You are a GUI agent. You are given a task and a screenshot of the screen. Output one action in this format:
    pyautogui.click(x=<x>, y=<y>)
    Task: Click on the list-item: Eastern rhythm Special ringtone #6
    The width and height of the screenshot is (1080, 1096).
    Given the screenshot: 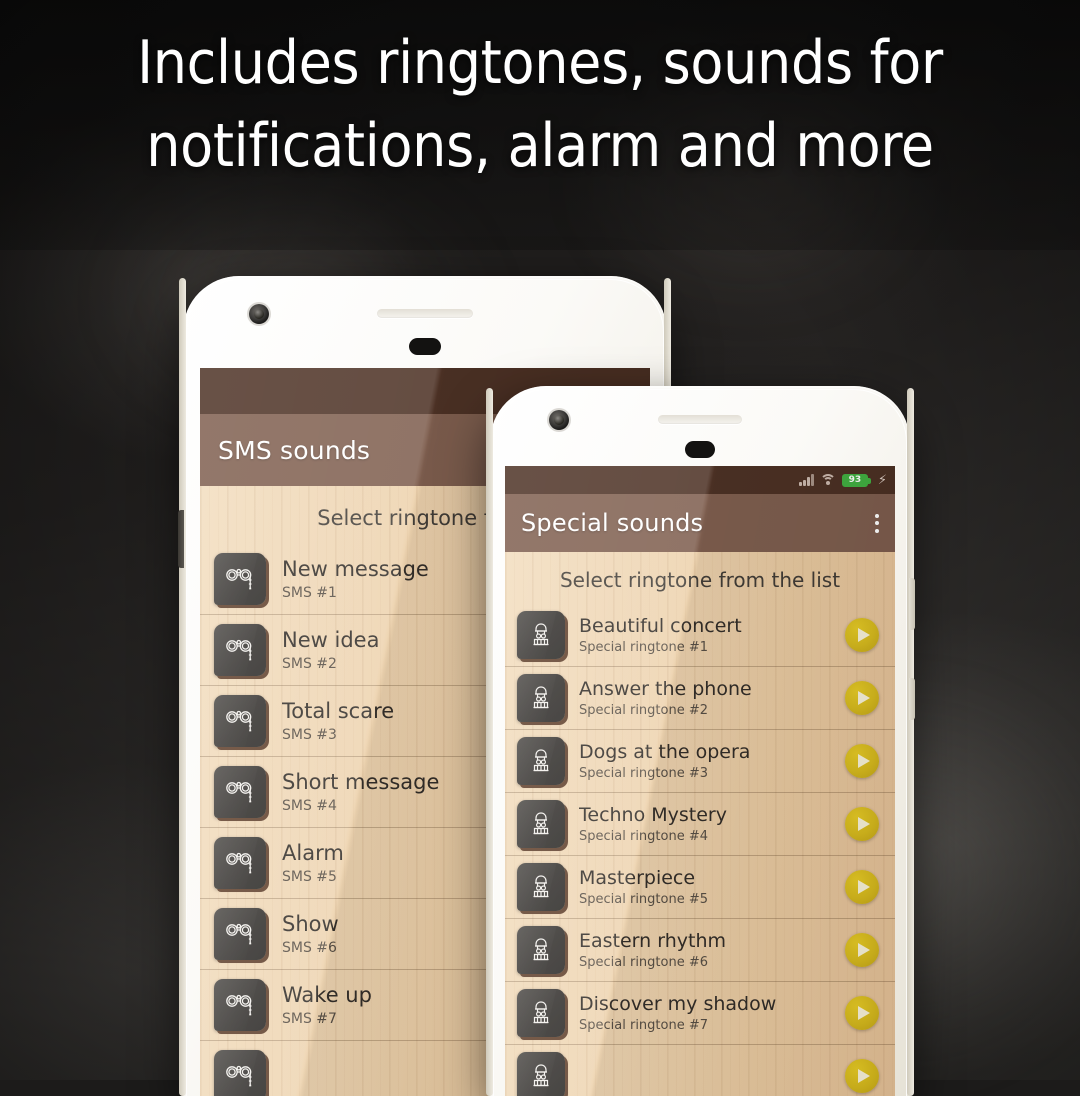 What is the action you would take?
    pyautogui.click(x=700, y=950)
    